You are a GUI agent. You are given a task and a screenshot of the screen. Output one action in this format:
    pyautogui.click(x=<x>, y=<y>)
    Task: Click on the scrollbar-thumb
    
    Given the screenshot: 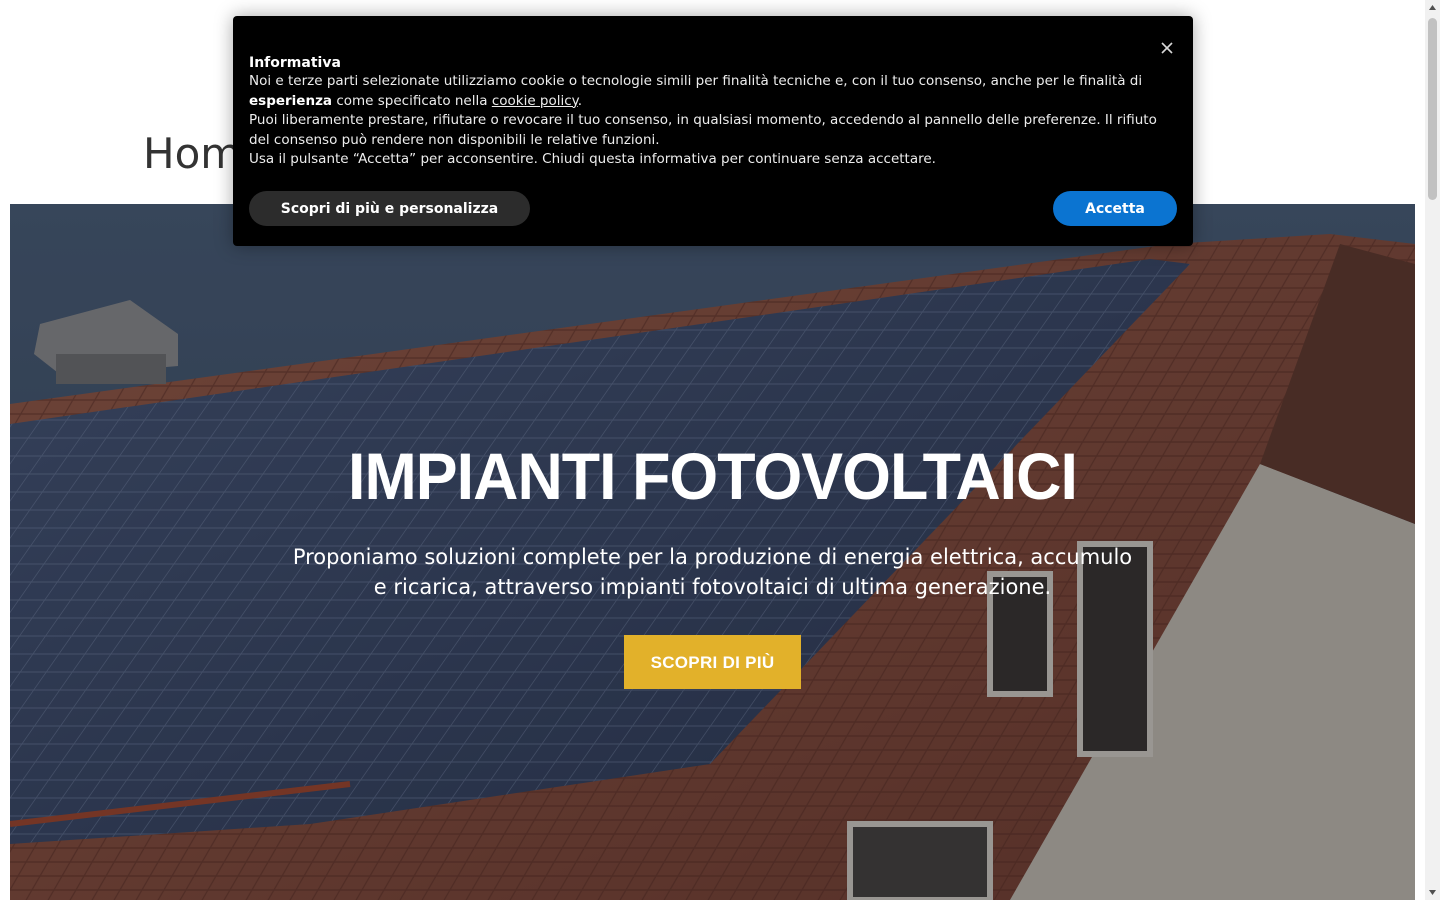 What is the action you would take?
    pyautogui.click(x=1432, y=109)
    